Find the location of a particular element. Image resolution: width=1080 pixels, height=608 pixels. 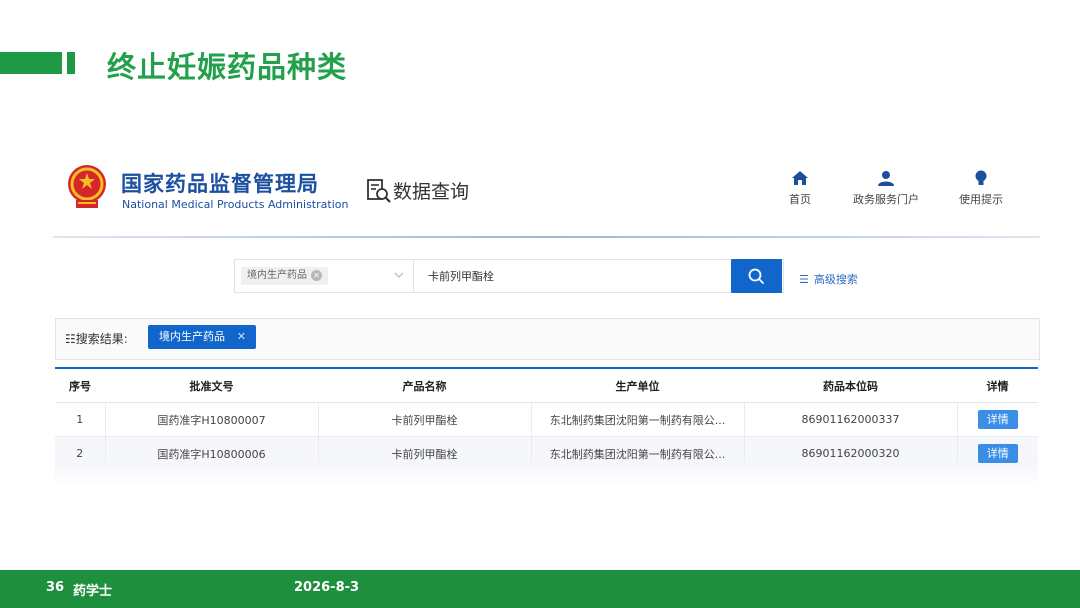

title-accent-mark is located at coordinates (71, 63).